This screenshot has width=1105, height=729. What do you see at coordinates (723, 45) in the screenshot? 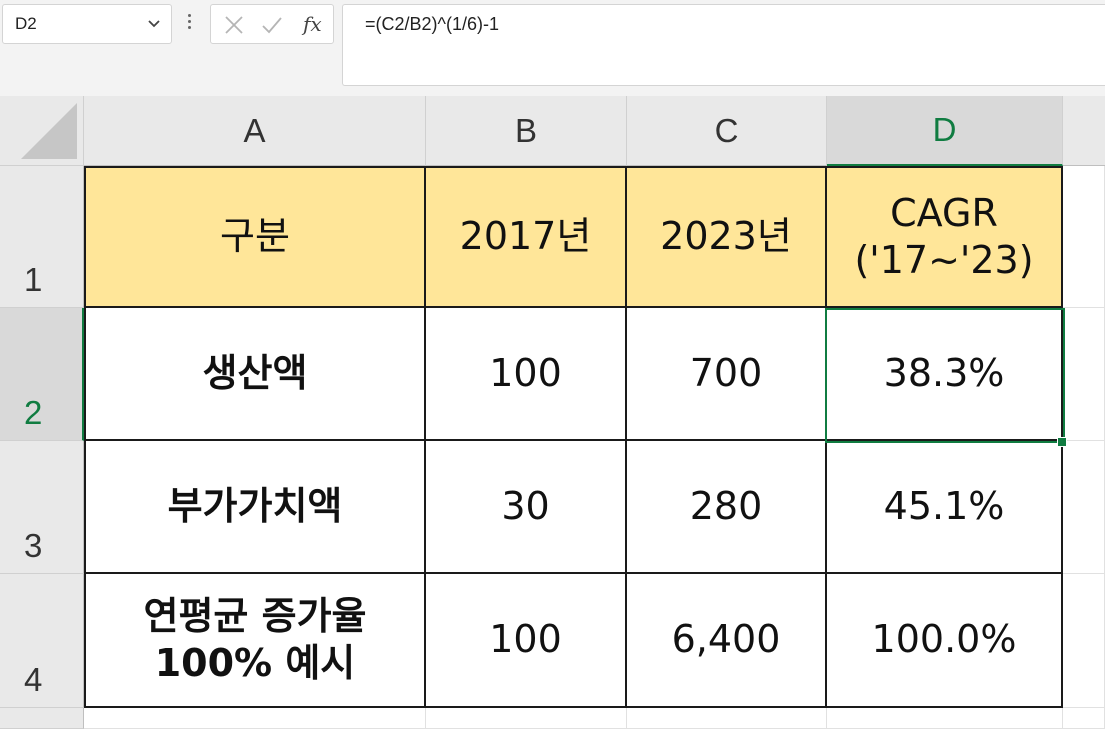
I see `formula-input: =(C2/B2)^(1/6)-1` at bounding box center [723, 45].